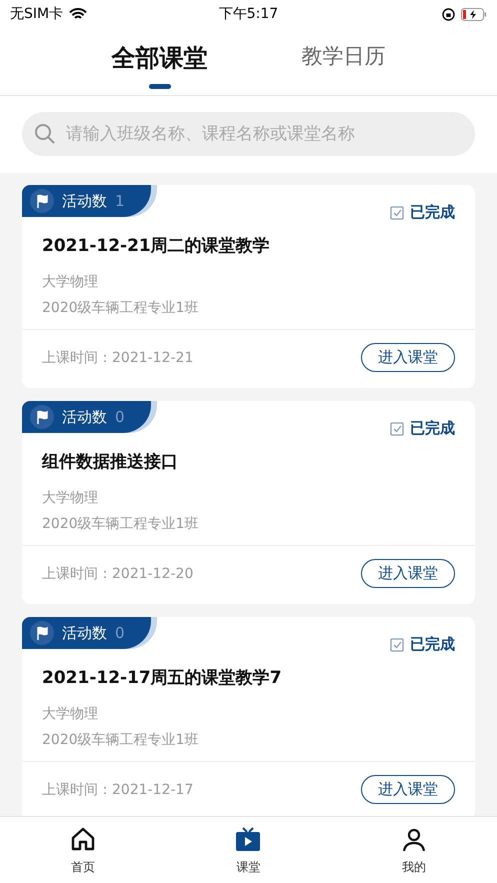 The width and height of the screenshot is (497, 883). I want to click on nav-tab: 我的, so click(414, 850).